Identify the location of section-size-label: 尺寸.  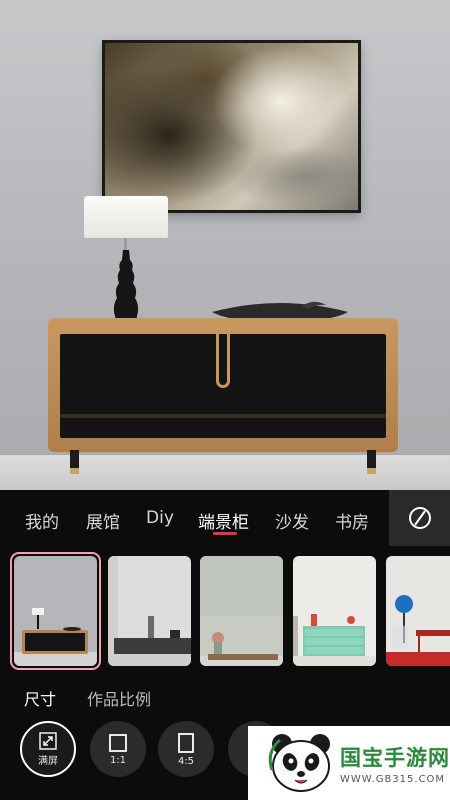
(40, 698).